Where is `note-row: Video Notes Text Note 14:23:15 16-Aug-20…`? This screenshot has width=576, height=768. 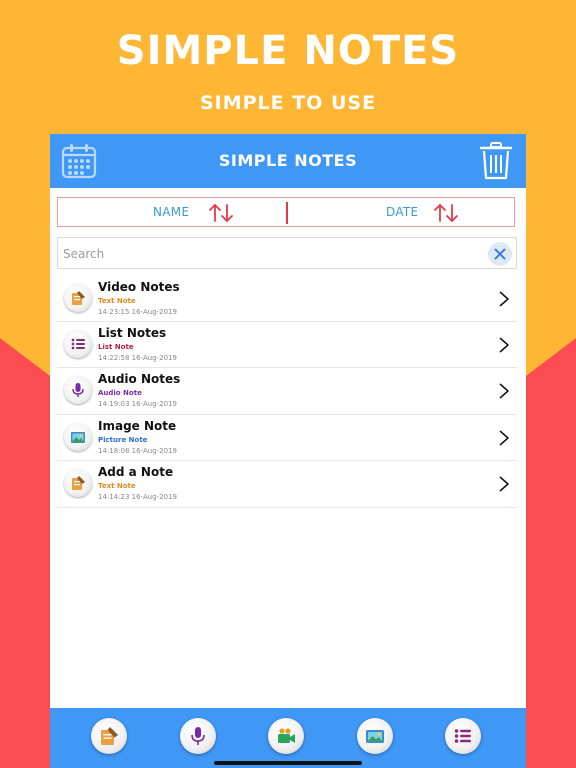
note-row: Video Notes Text Note 14:23:15 16-Aug-20… is located at coordinates (287, 299).